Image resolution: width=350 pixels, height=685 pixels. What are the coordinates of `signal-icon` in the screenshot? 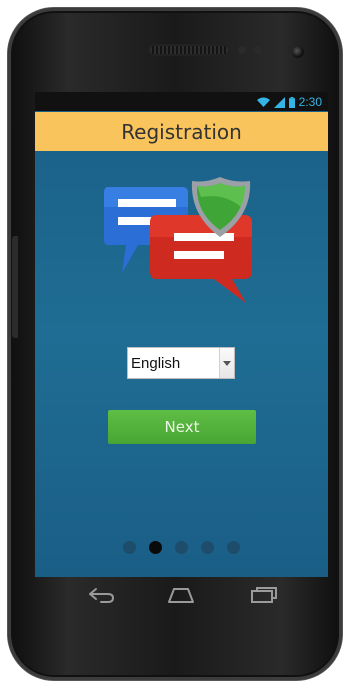 It's located at (279, 102).